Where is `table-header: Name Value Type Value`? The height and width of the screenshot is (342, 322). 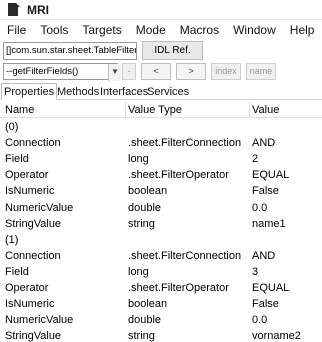
table-header: Name Value Type Value is located at coordinates (161, 110).